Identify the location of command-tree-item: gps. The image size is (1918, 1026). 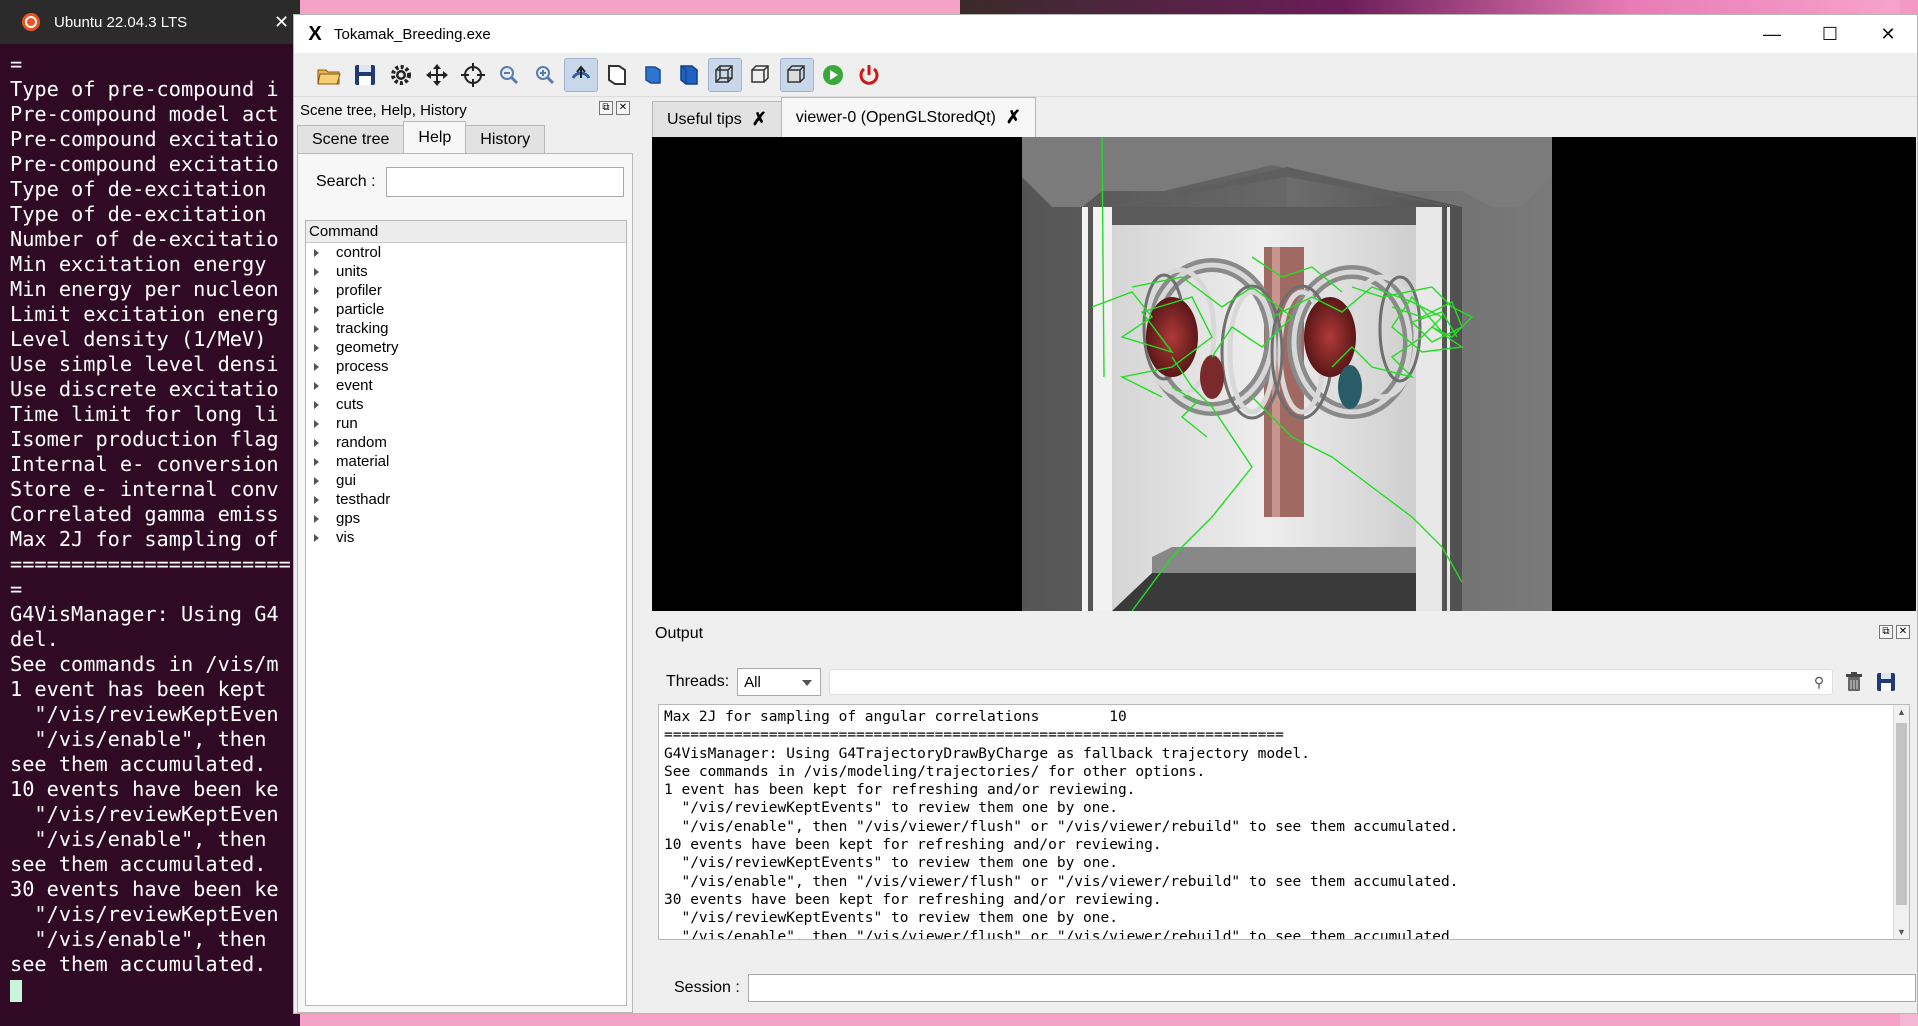
(466, 518).